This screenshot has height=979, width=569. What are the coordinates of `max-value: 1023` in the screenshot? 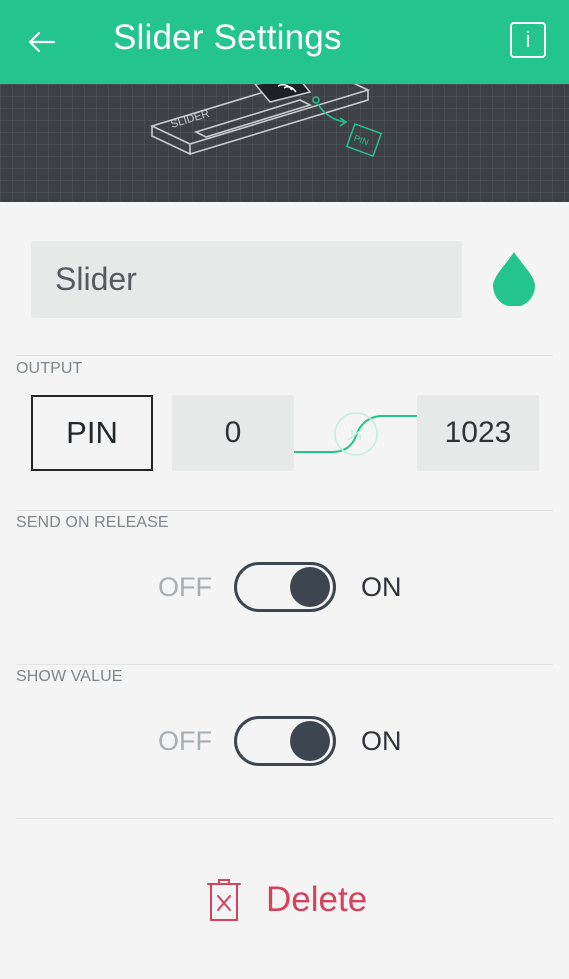 It's located at (478, 432).